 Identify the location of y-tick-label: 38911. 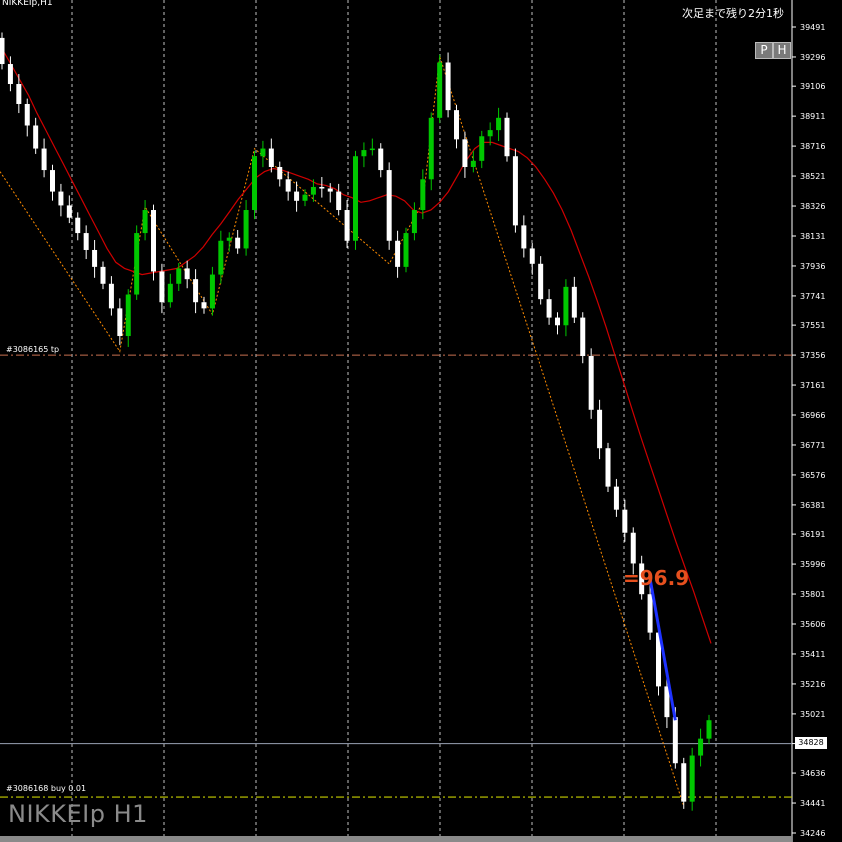
(812, 116).